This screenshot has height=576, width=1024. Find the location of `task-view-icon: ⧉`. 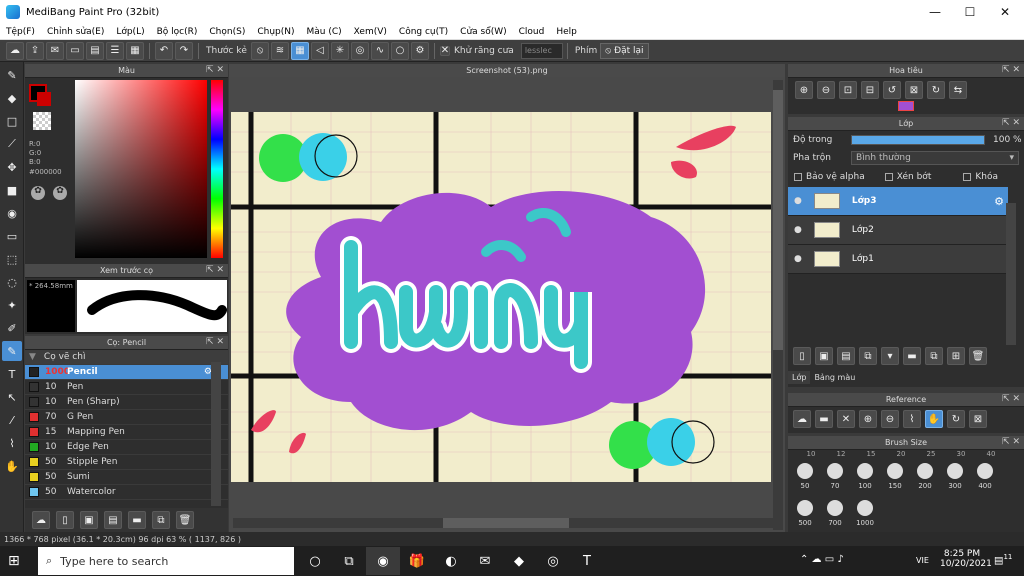

task-view-icon: ⧉ is located at coordinates (349, 561).